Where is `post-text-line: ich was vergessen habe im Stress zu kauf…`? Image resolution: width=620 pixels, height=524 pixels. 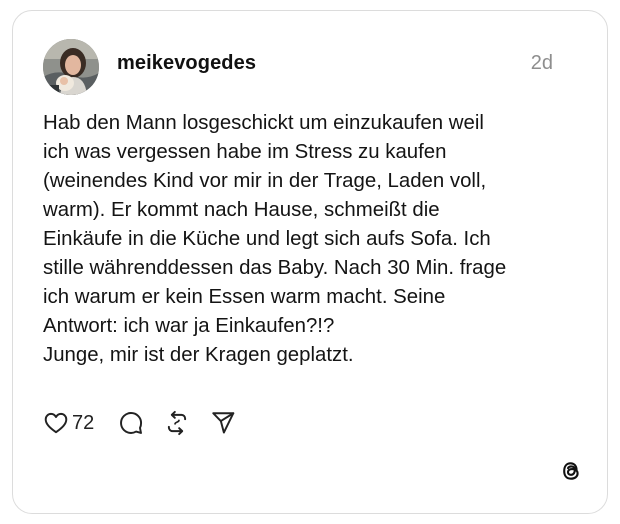
post-text-line: ich was vergessen habe im Stress zu kauf… is located at coordinates (245, 152).